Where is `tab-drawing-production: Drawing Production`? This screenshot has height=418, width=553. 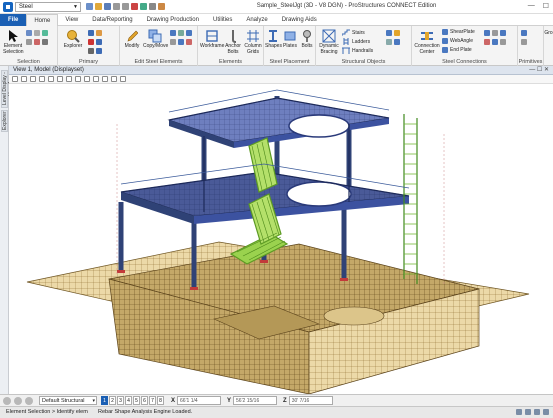
tab-drawing-production: Drawing Production is located at coordinates (173, 20).